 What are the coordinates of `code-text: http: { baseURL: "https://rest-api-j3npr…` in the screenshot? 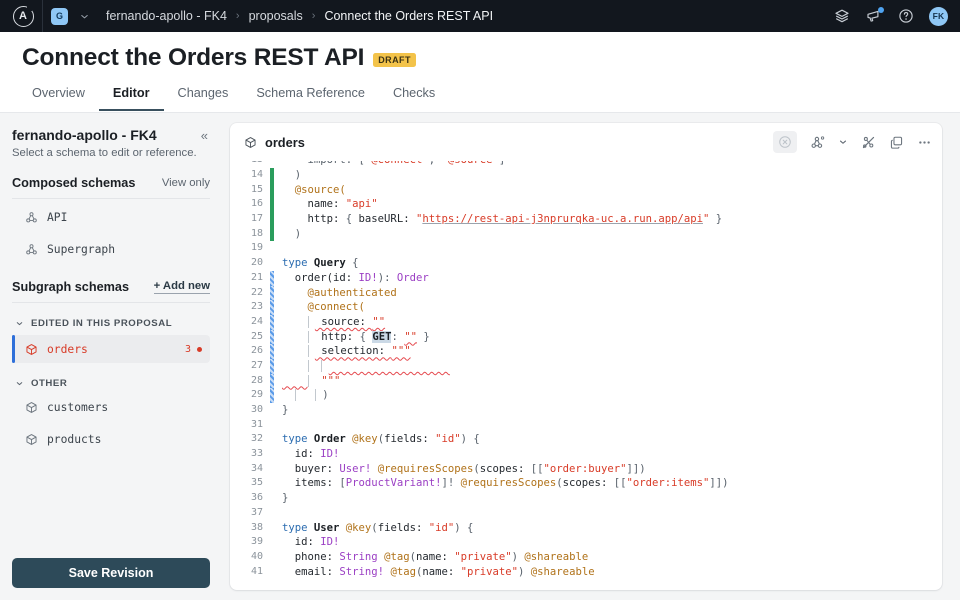 It's located at (502, 219).